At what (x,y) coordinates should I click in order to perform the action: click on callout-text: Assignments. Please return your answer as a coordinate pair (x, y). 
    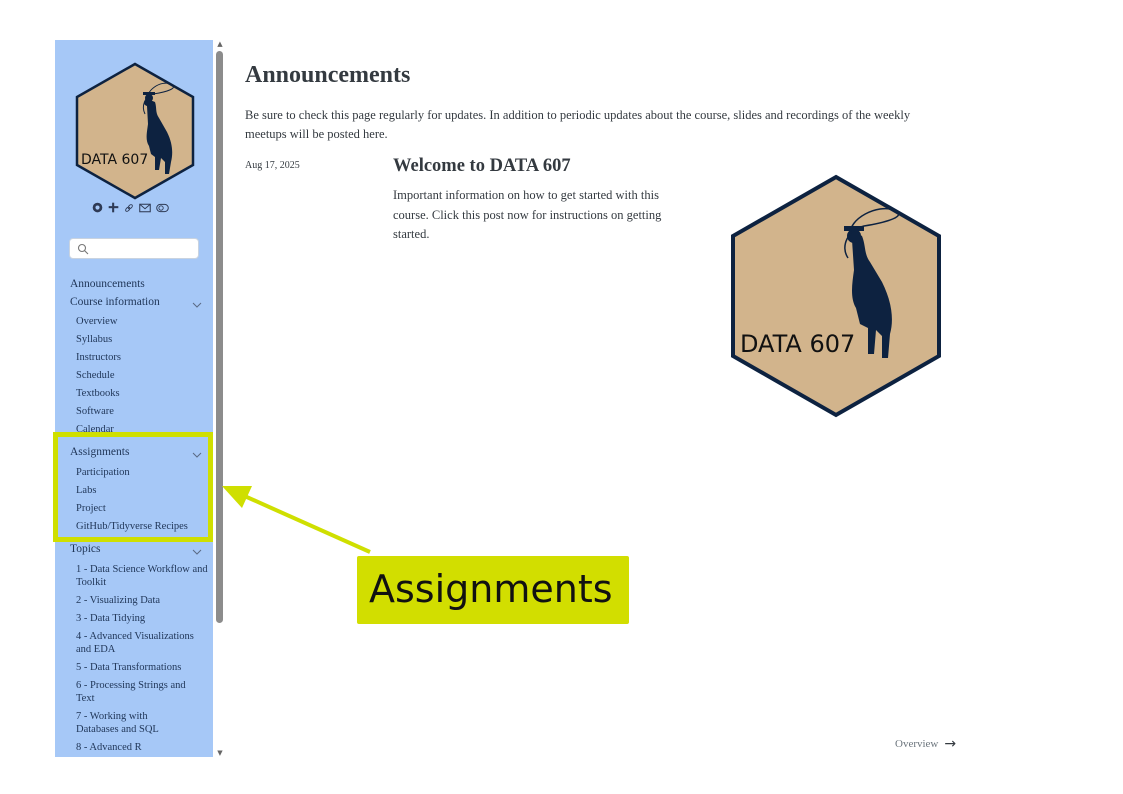
    Looking at the image, I should click on (491, 589).